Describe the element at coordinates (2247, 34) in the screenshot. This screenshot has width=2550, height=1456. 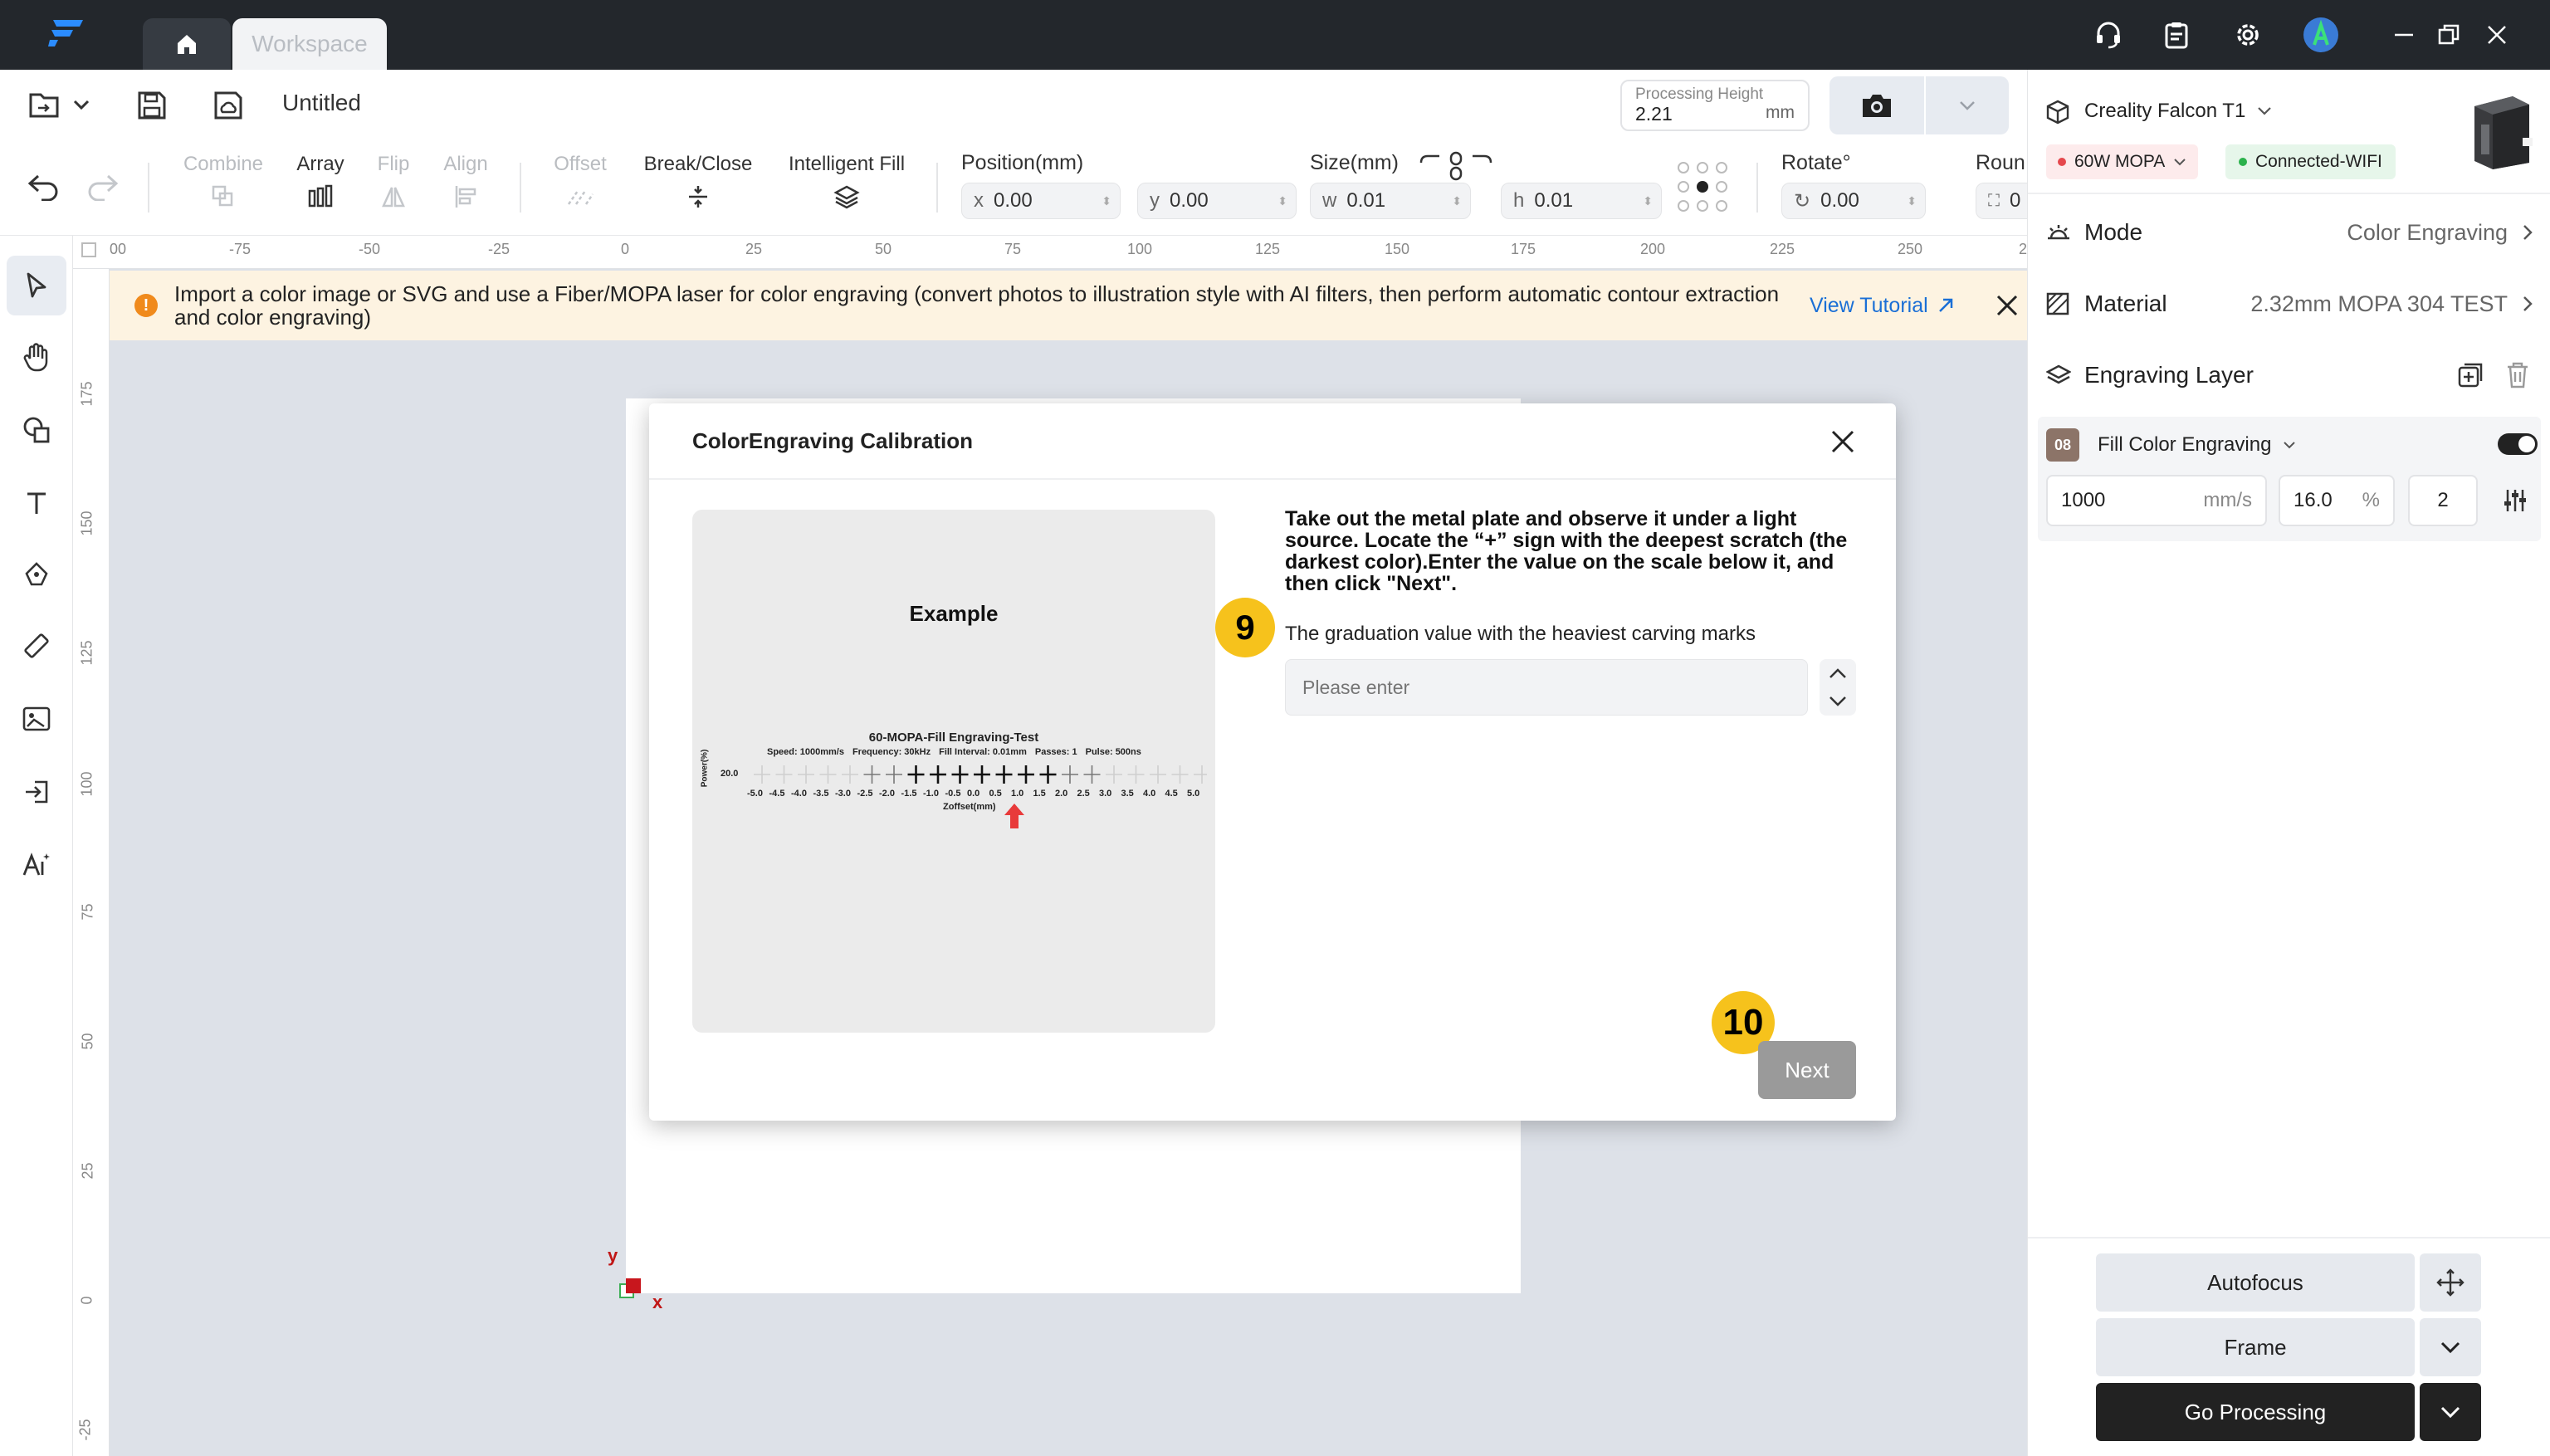
I see `settings-gear-icon` at that location.